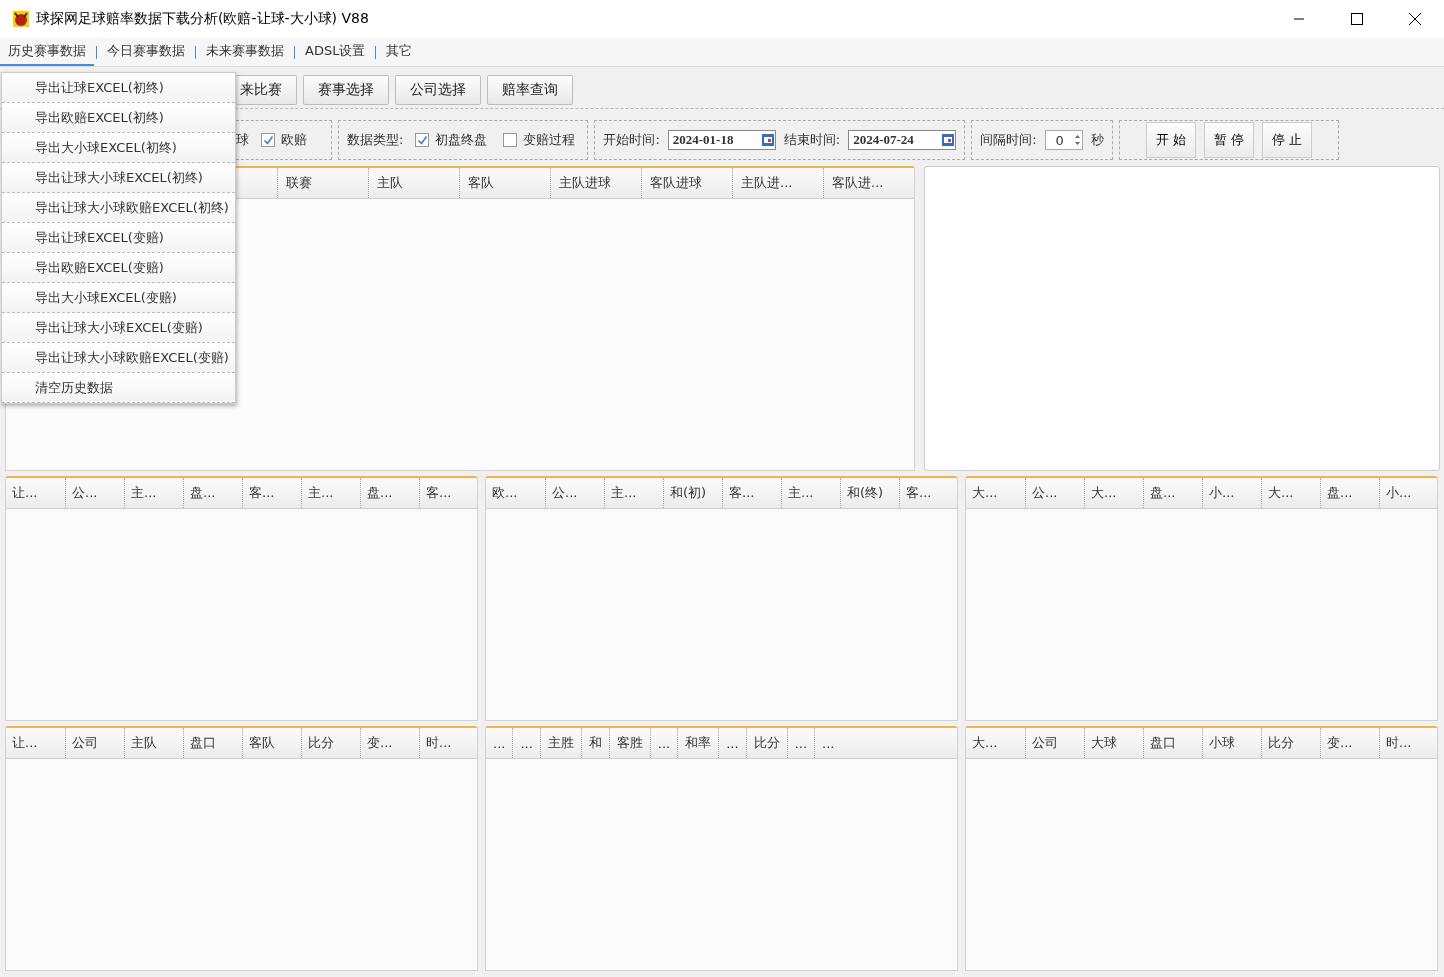 The width and height of the screenshot is (1444, 977). Describe the element at coordinates (118, 328) in the screenshot. I see `menu-item: 导出让球大小球EXCEL(变赔)` at that location.